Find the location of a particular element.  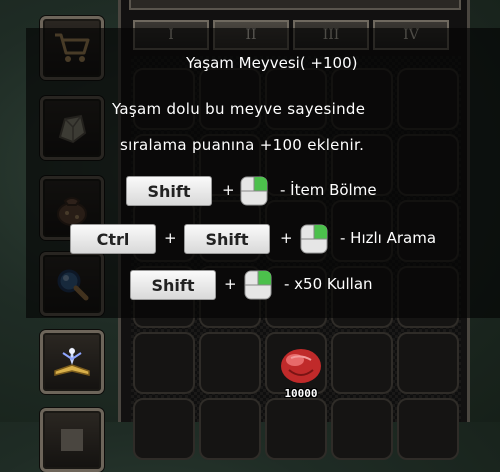

fruit-icon is located at coordinates (301, 366).